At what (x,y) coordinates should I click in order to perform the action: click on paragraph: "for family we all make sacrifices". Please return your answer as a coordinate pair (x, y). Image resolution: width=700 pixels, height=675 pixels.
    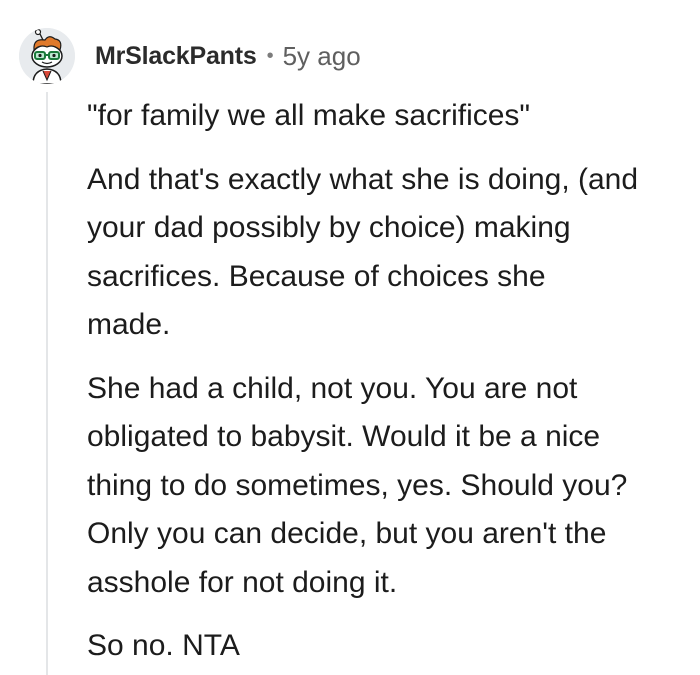
    Looking at the image, I should click on (390, 116).